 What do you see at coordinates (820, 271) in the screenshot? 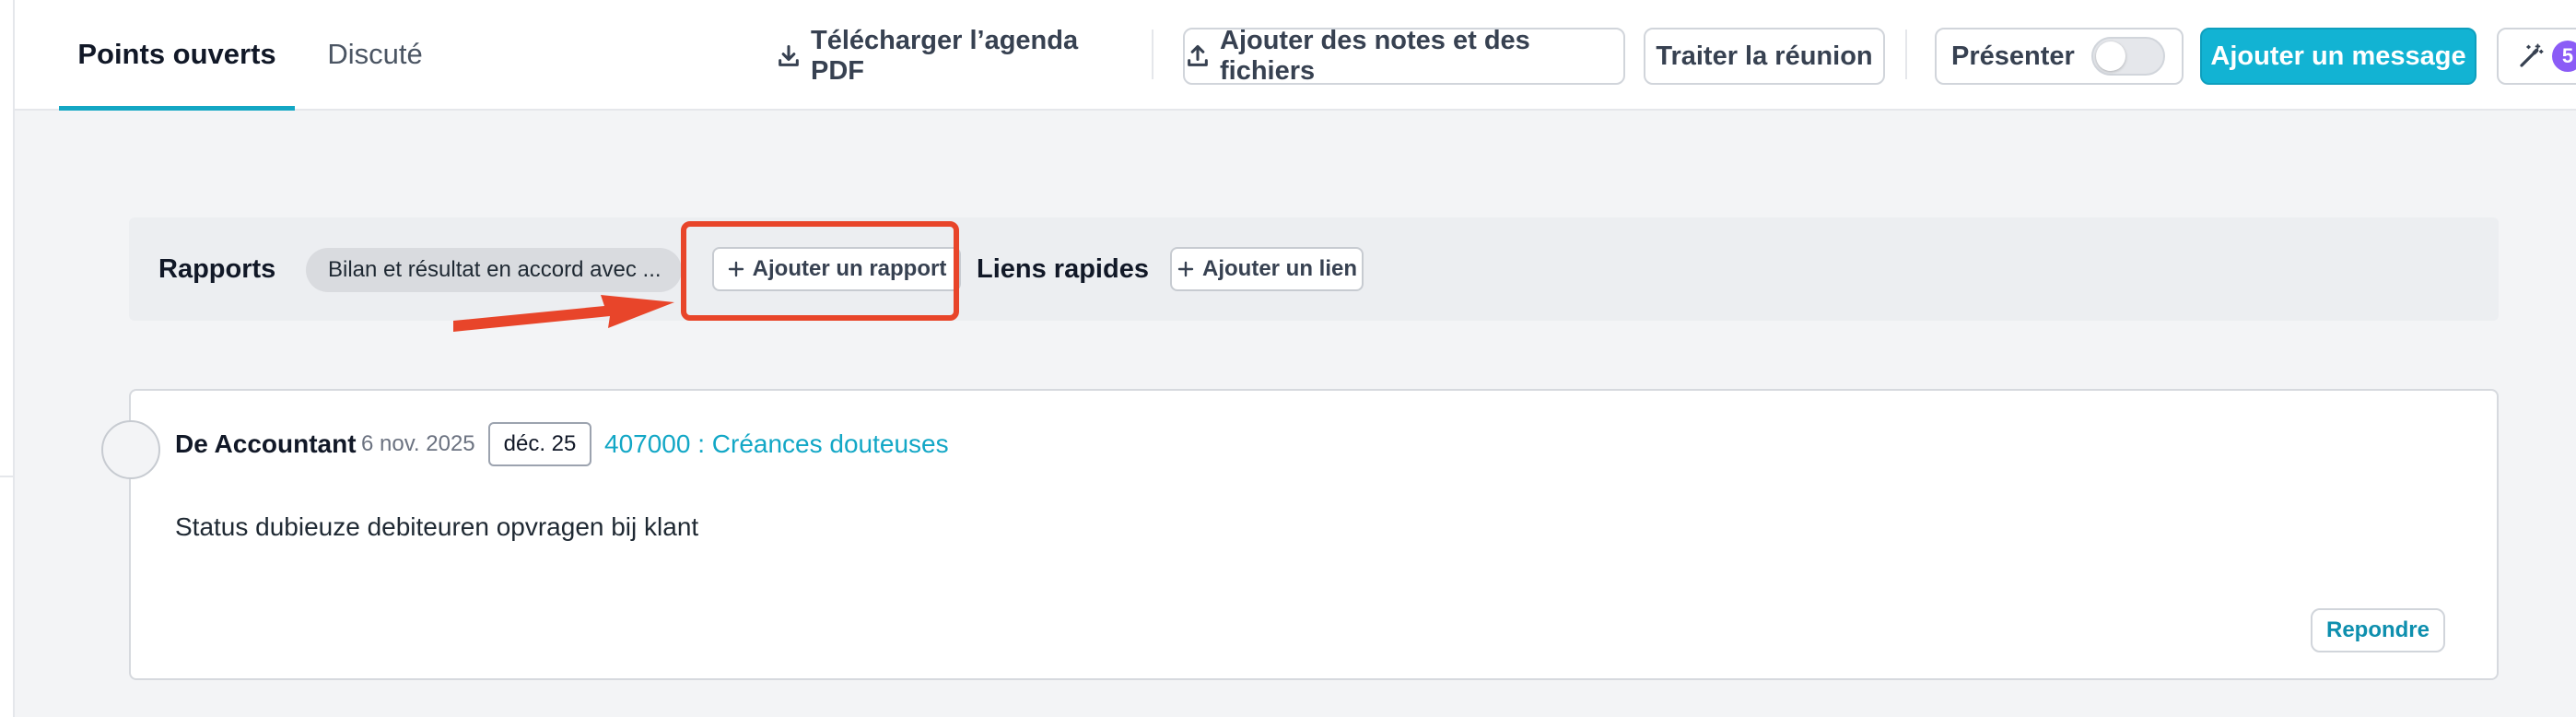
I see `annotation-highlight-box` at bounding box center [820, 271].